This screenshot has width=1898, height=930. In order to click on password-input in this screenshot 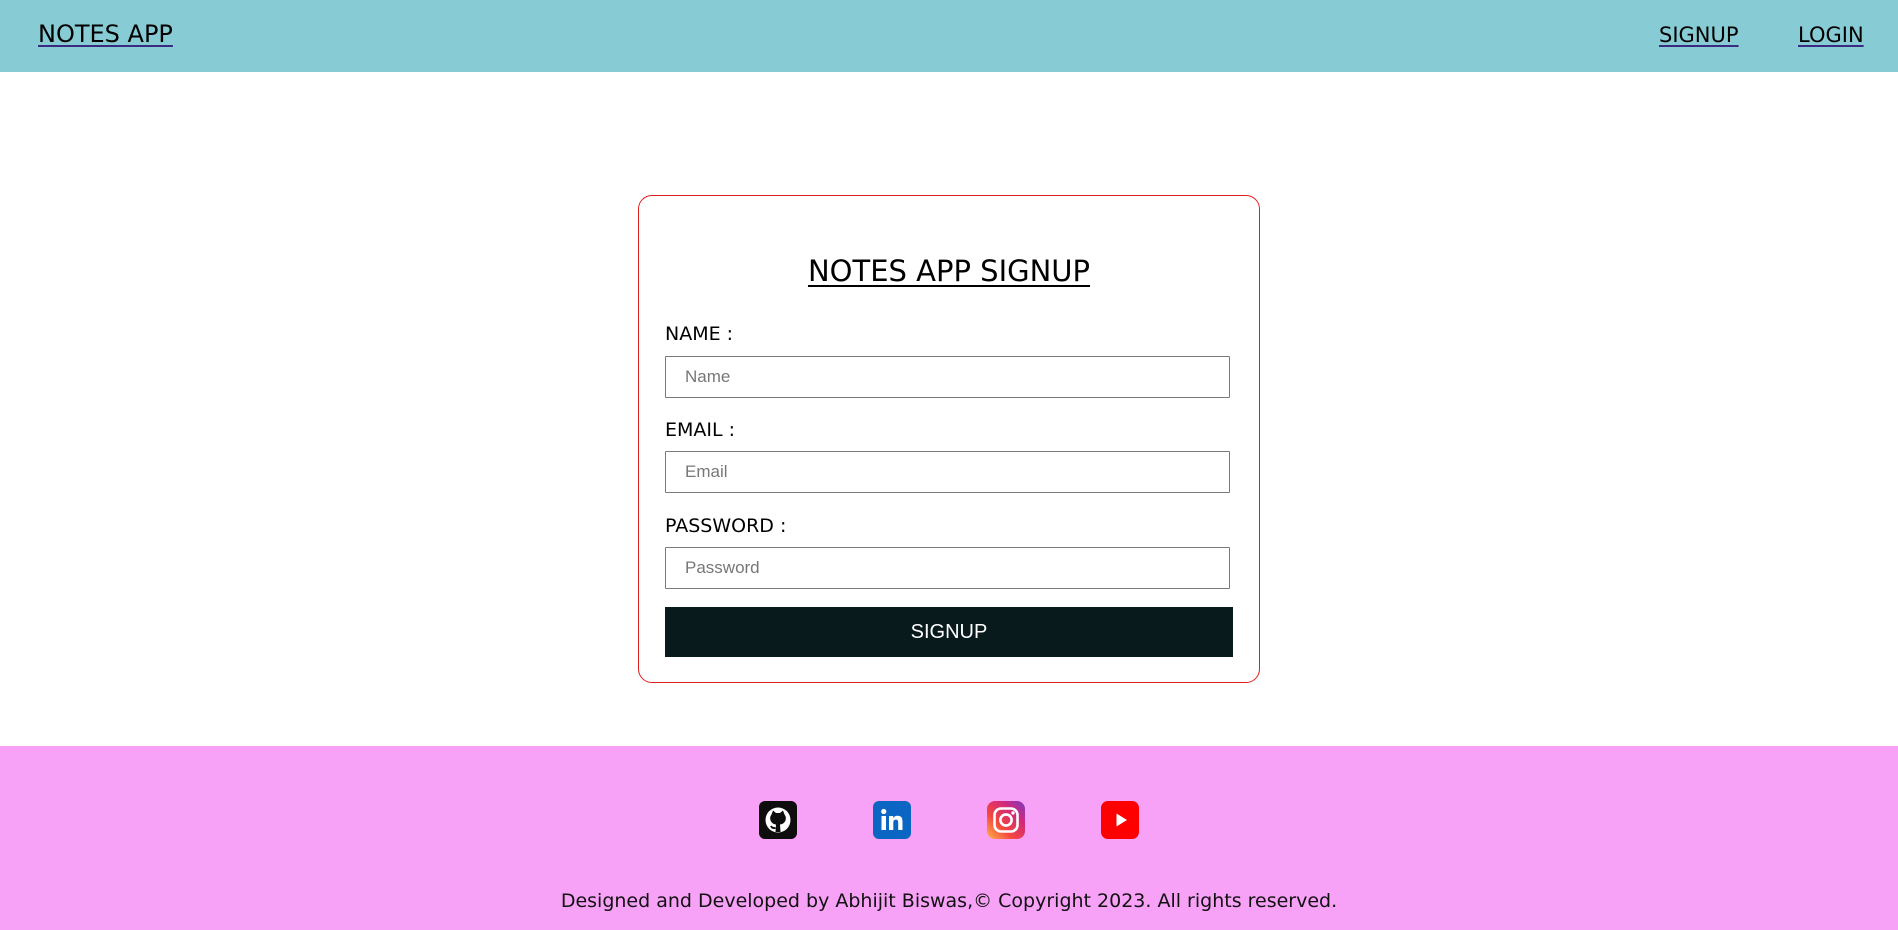, I will do `click(947, 568)`.